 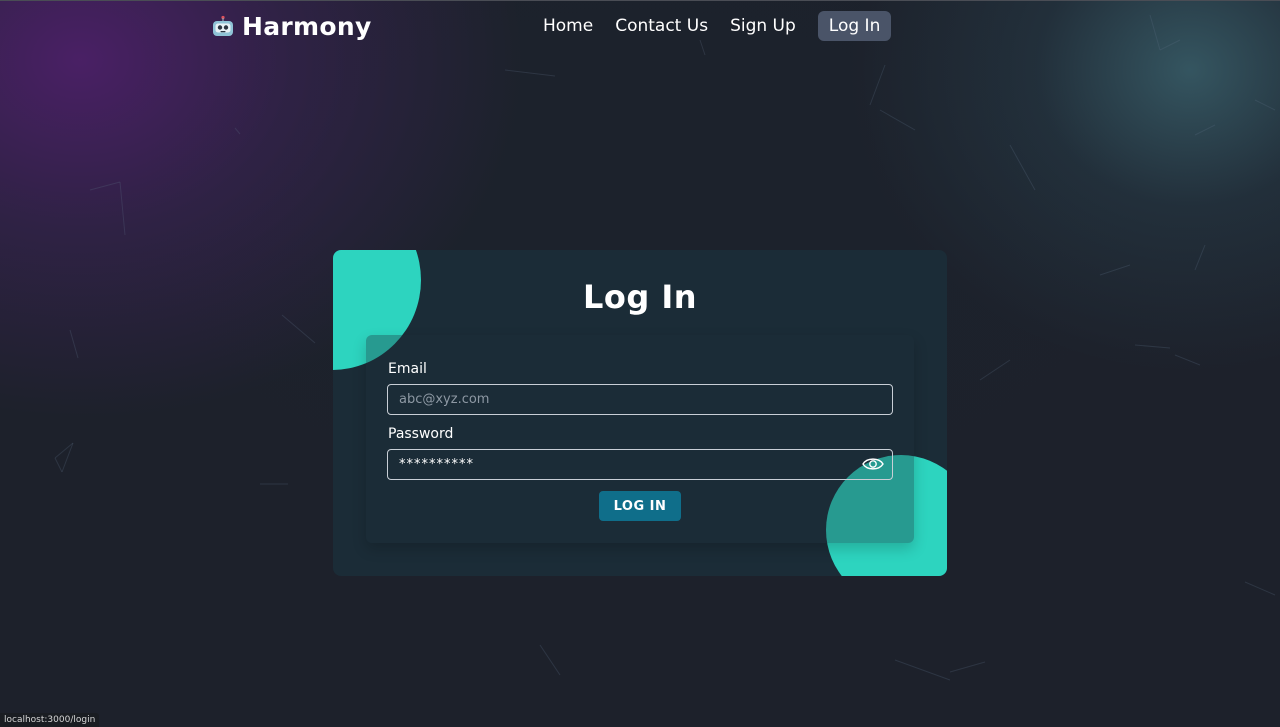 What do you see at coordinates (661, 26) in the screenshot?
I see `nav-contact-us-link: Contact Us` at bounding box center [661, 26].